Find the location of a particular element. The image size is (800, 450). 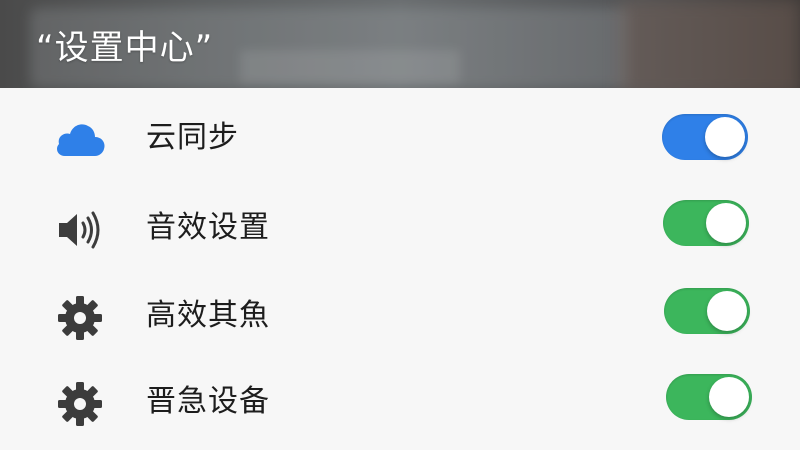

cloud-sync-toggle is located at coordinates (705, 137).